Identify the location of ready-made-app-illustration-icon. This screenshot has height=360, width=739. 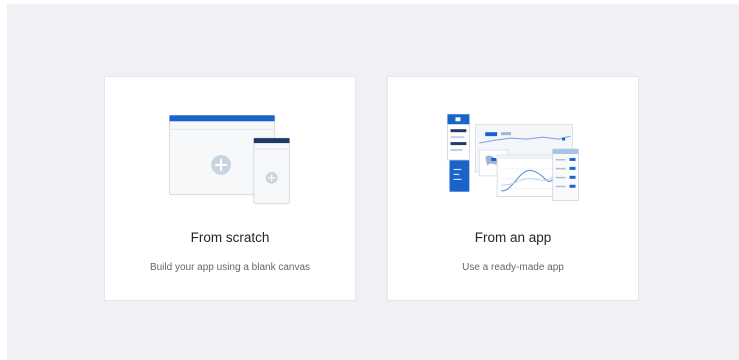
(513, 157).